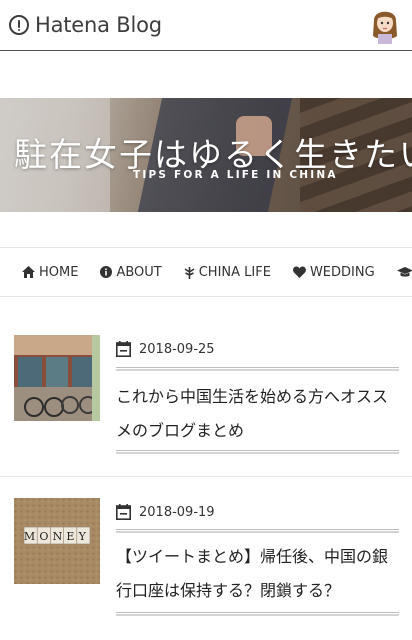 Image resolution: width=412 pixels, height=640 pixels. I want to click on nav-item-china-life: CHINA LIFE, so click(227, 272).